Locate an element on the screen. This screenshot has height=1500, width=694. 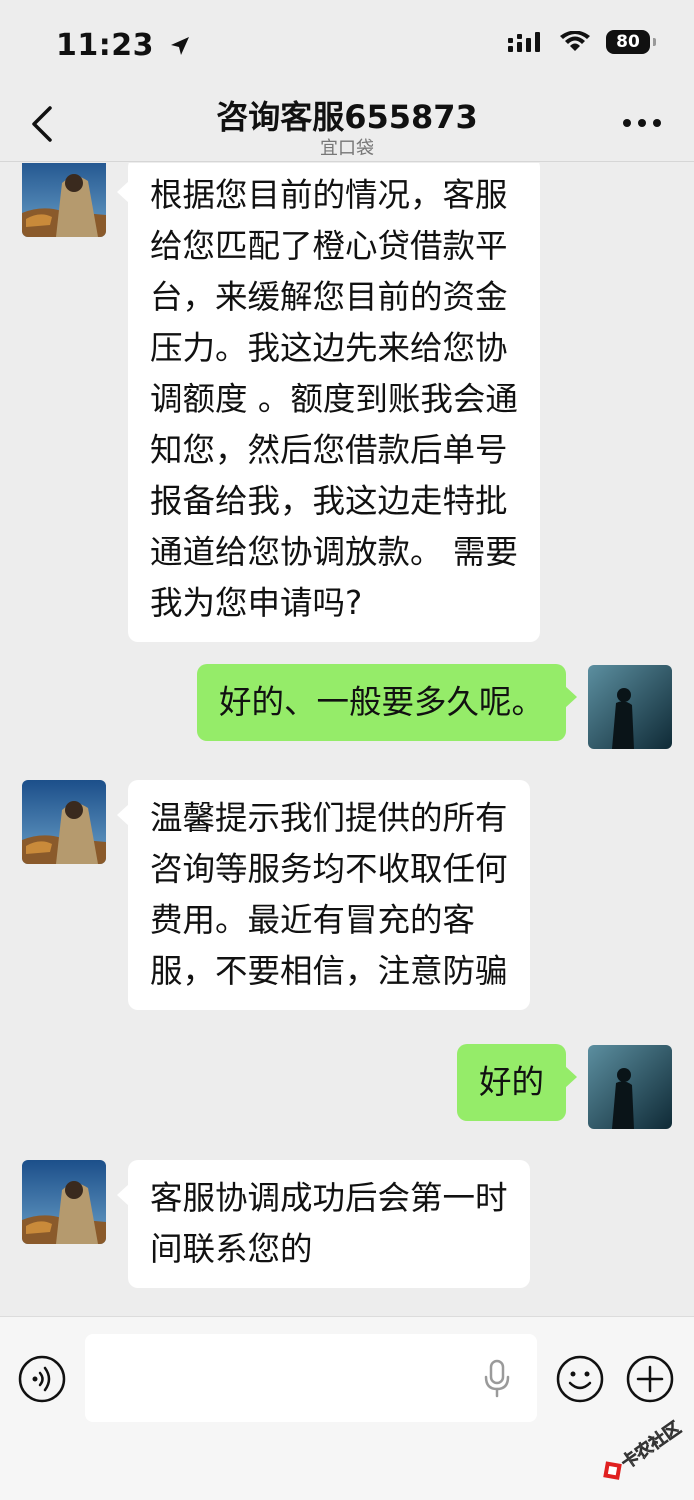
message-bubble-agent: 客服协调成功后会第一时 间联系您的 is located at coordinates (323, 1224).